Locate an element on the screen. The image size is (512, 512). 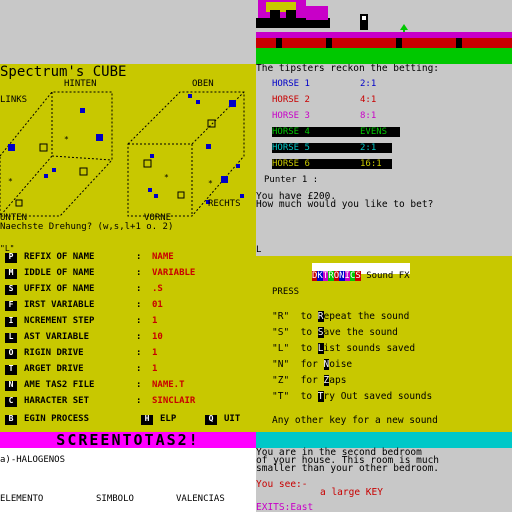
sound-option-key: "Z" is located at coordinates (281, 380).